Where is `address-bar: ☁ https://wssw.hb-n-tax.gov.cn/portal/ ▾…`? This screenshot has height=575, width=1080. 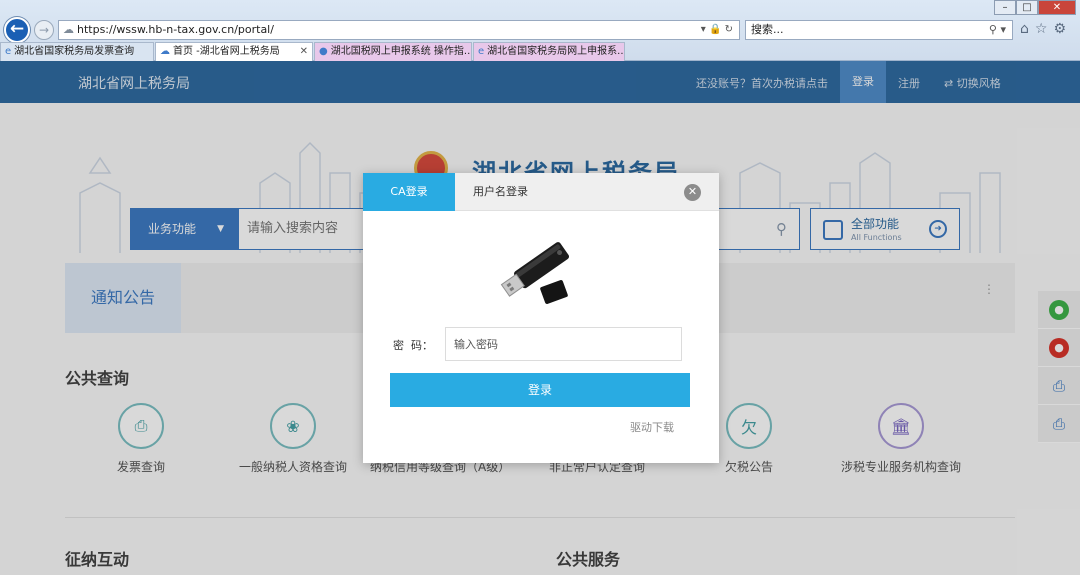 address-bar: ☁ https://wssw.hb-n-tax.gov.cn/portal/ ▾… is located at coordinates (399, 30).